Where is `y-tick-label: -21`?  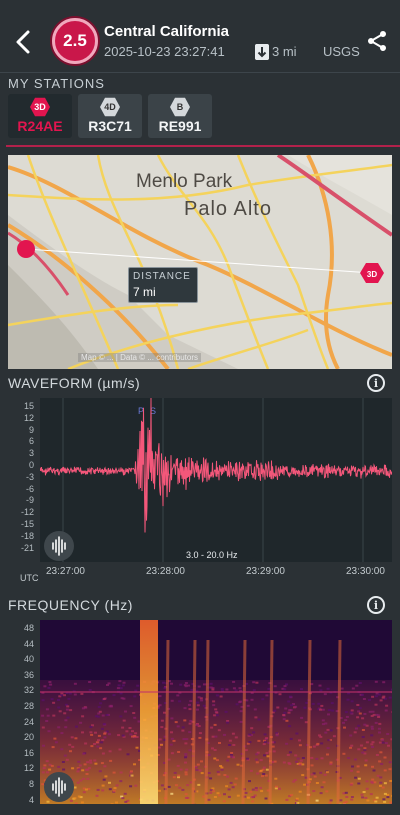 y-tick-label: -21 is located at coordinates (27, 547).